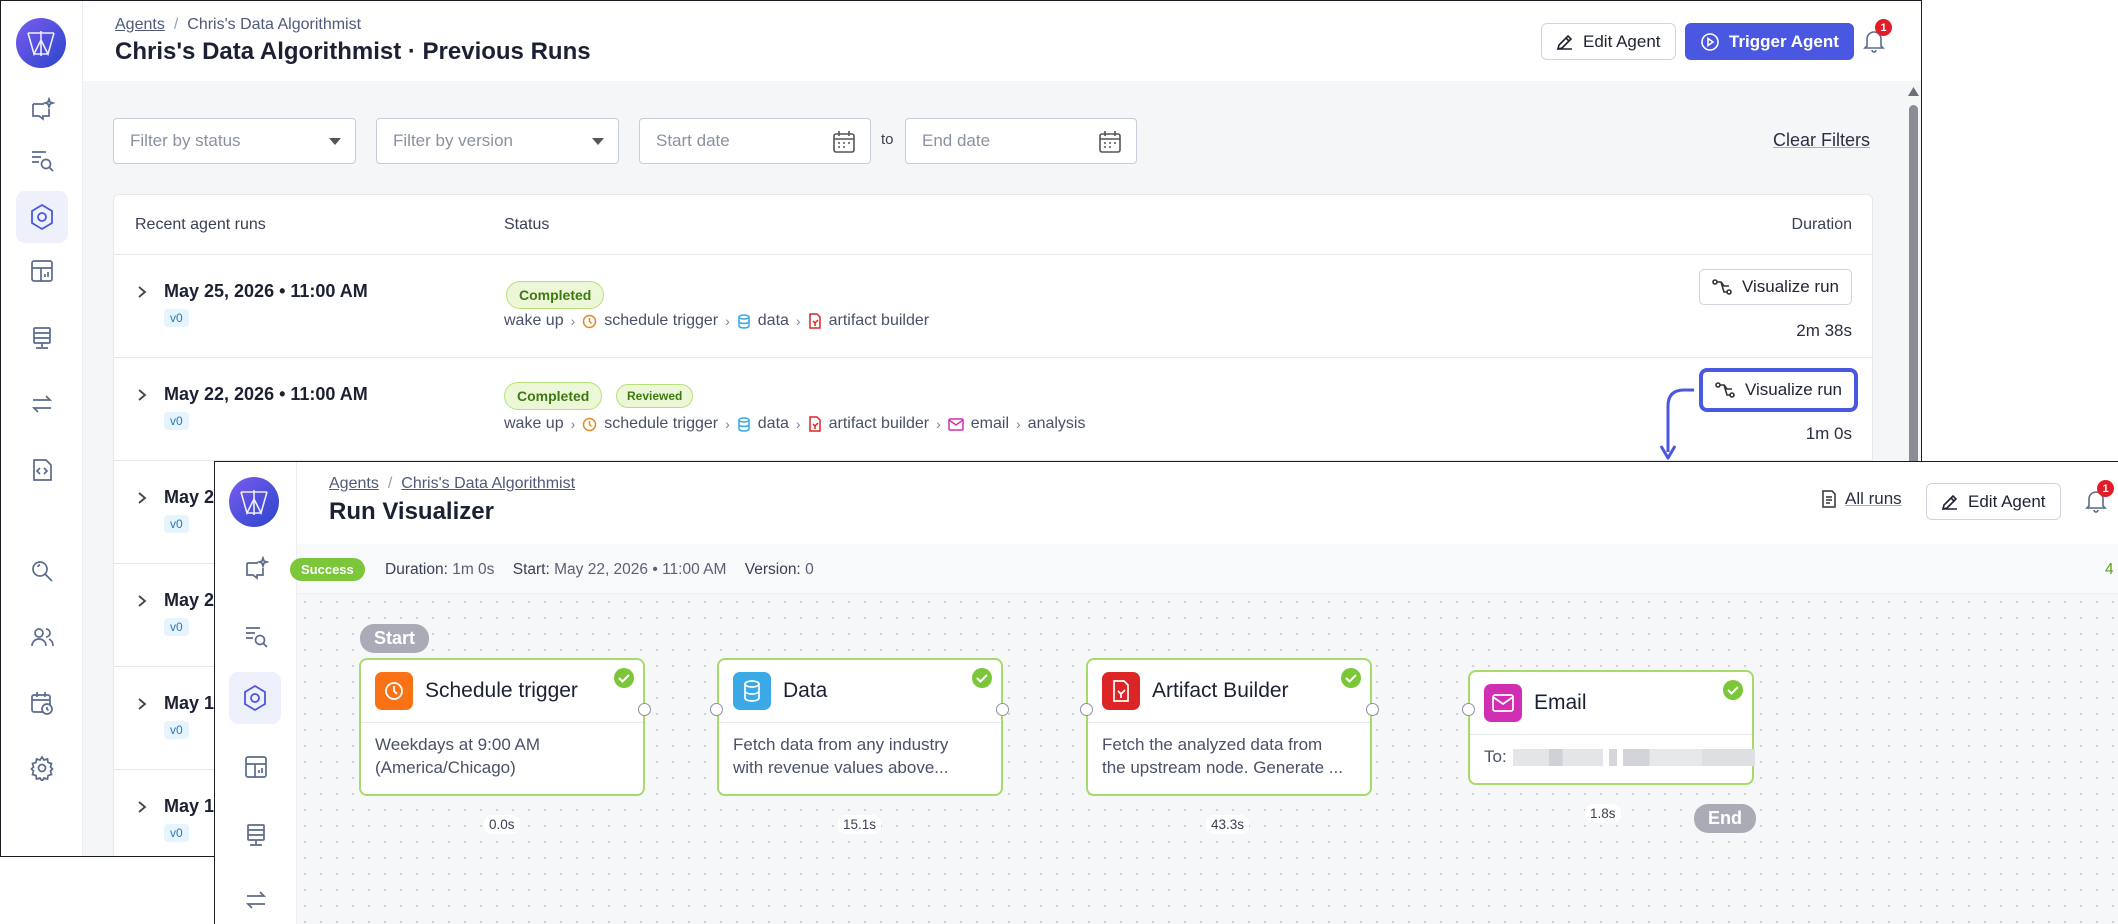  Describe the element at coordinates (200, 224) in the screenshot. I see `header-runs: Recent agent runs` at that location.